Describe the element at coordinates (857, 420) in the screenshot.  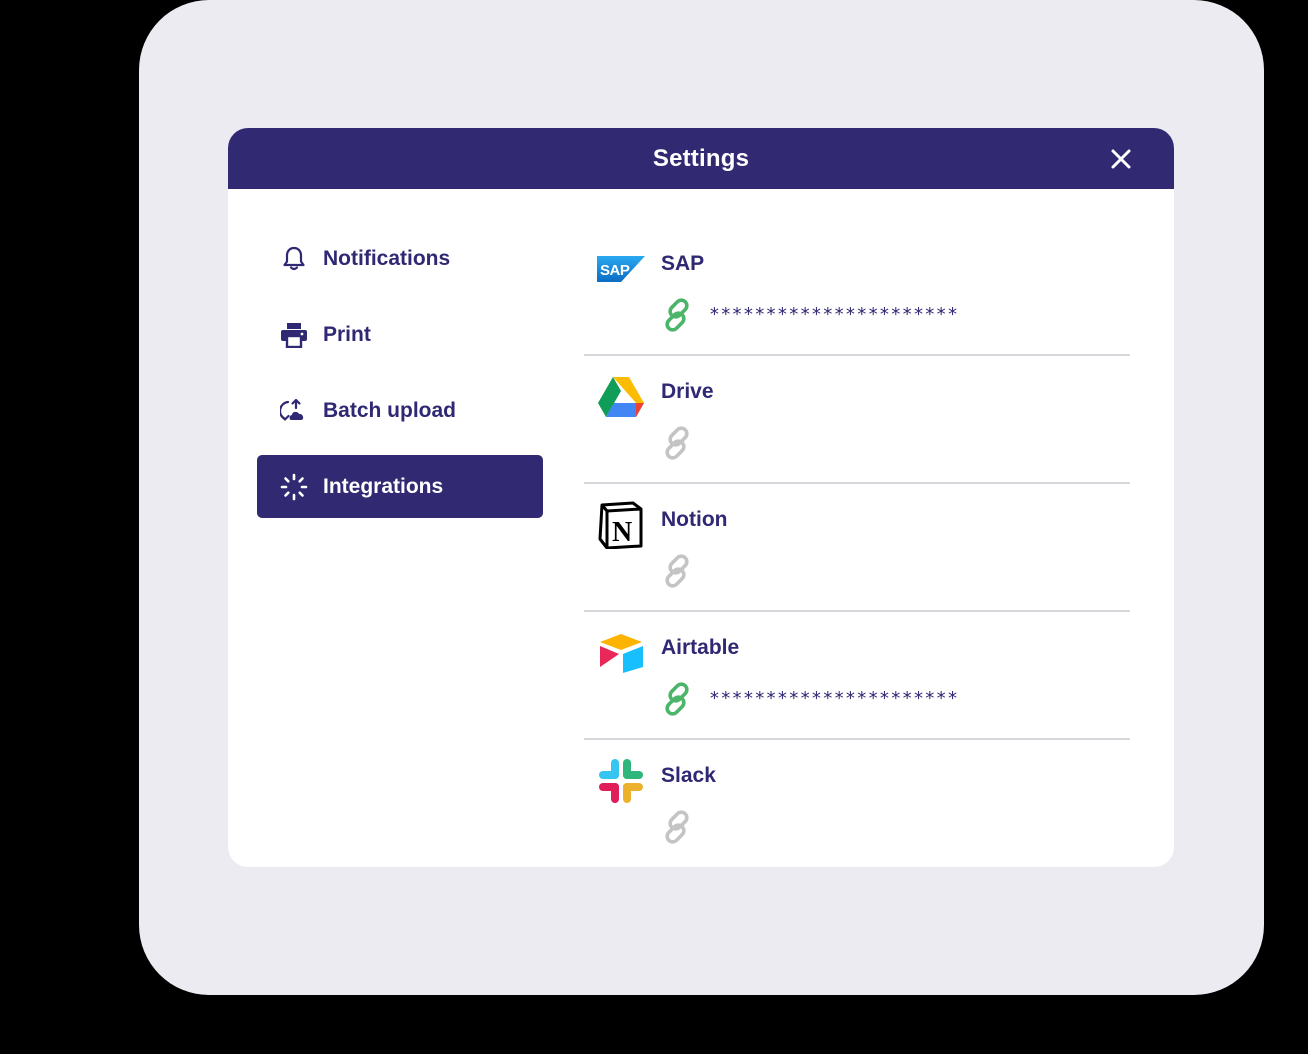
I see `integration-row-drive: Drive` at that location.